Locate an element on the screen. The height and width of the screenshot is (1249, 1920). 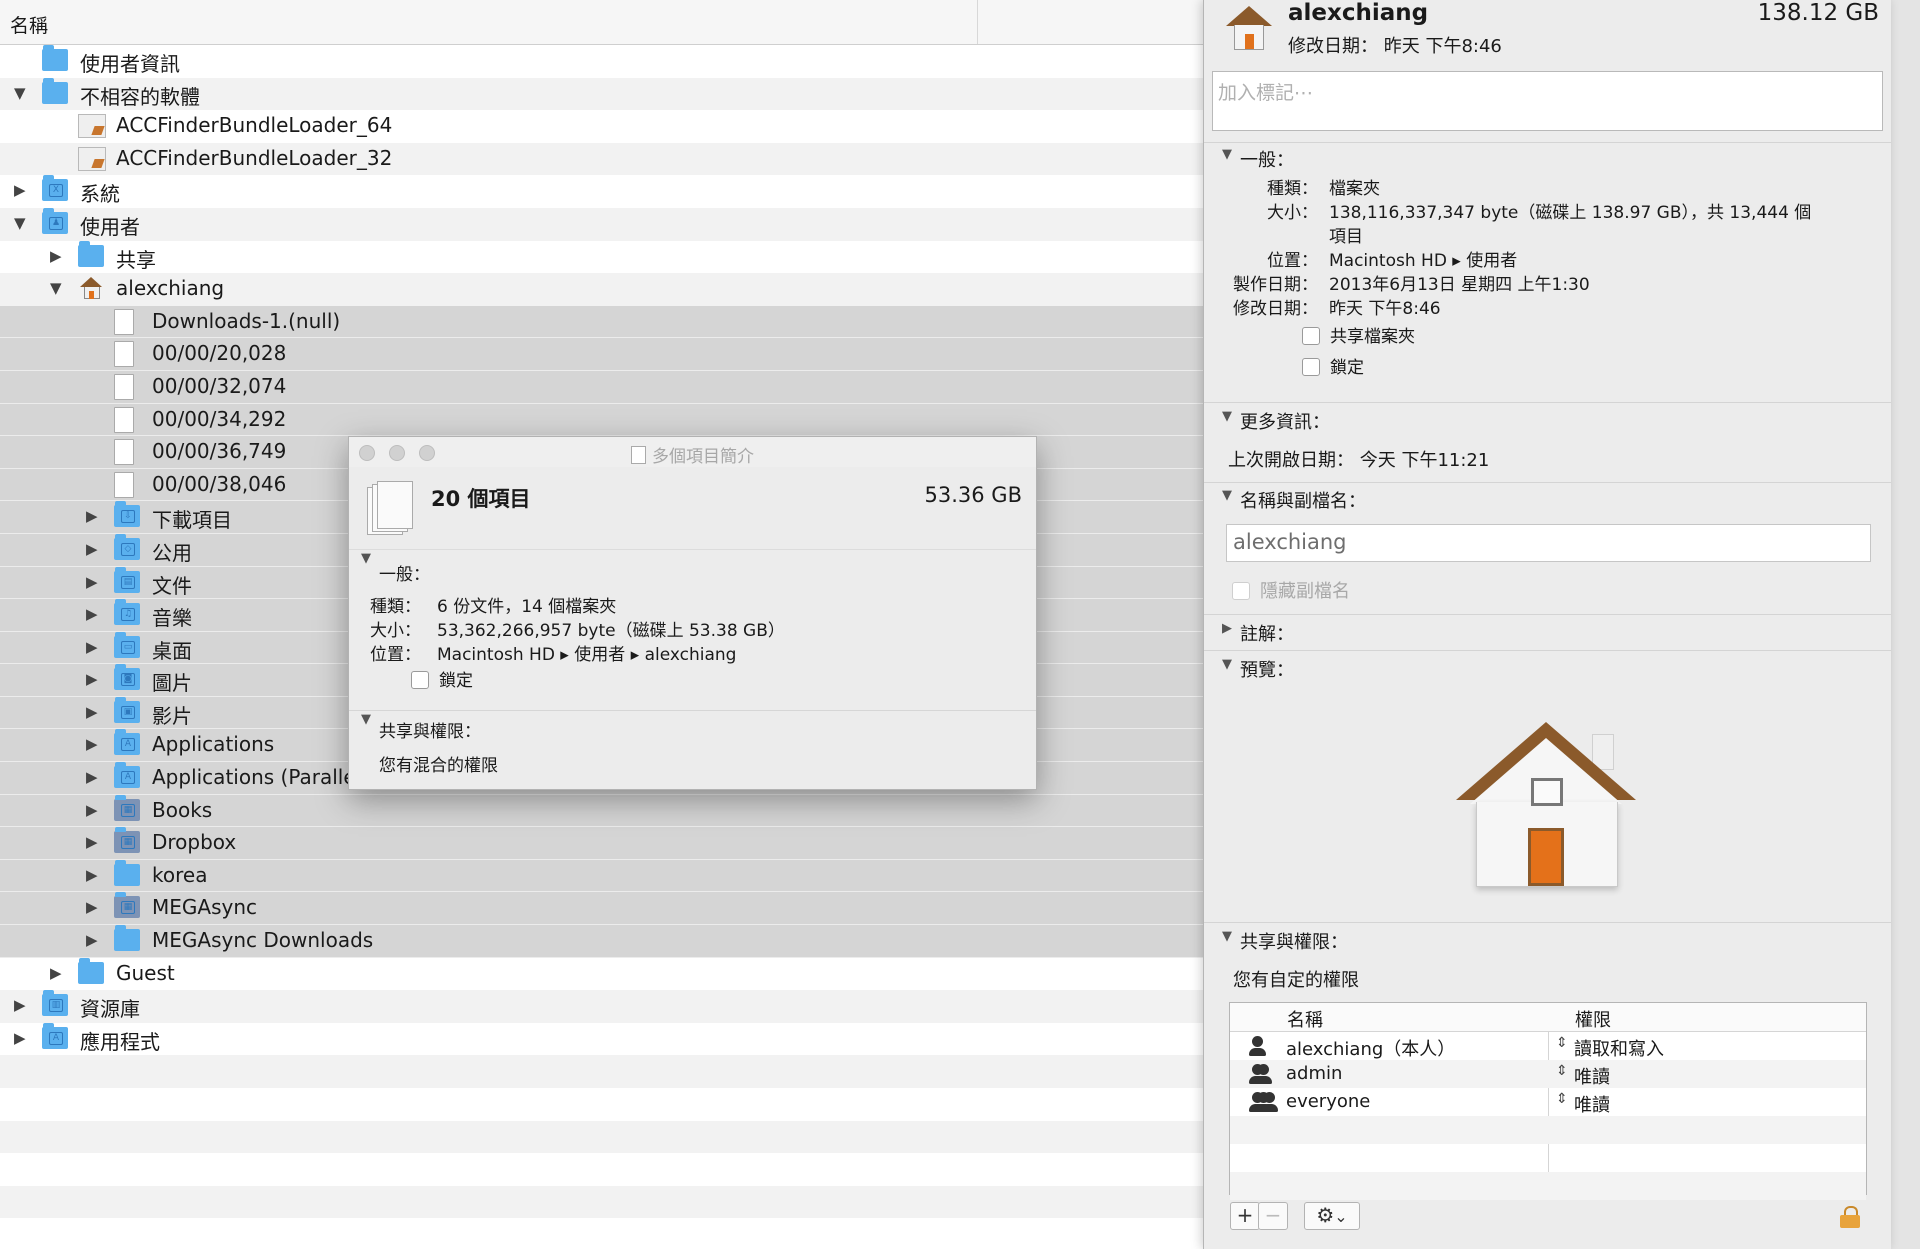
list-row: ▶ ▥ 資源庫 is located at coordinates (605, 1006).